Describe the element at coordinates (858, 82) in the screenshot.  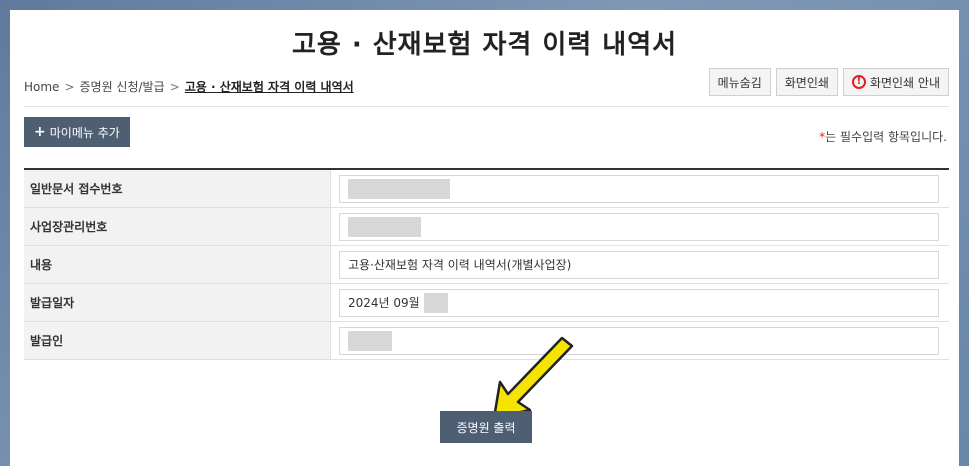
I see `warning-icon: !` at that location.